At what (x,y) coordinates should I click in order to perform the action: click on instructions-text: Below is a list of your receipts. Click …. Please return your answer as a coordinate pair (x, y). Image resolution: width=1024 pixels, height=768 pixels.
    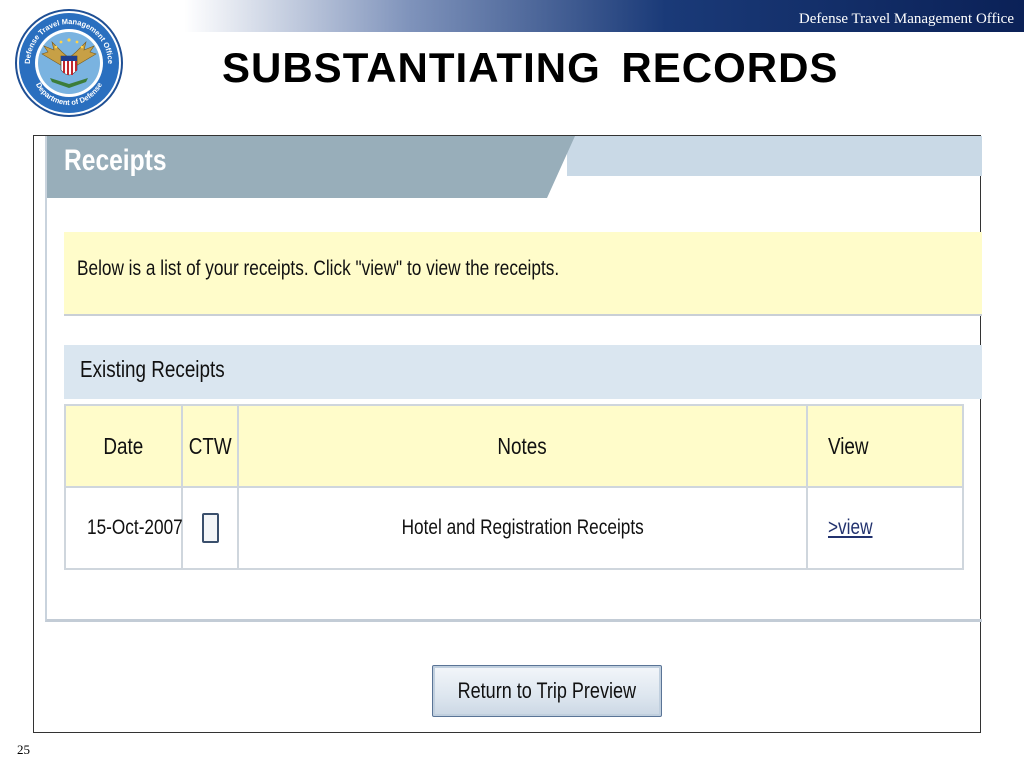
    Looking at the image, I should click on (318, 268).